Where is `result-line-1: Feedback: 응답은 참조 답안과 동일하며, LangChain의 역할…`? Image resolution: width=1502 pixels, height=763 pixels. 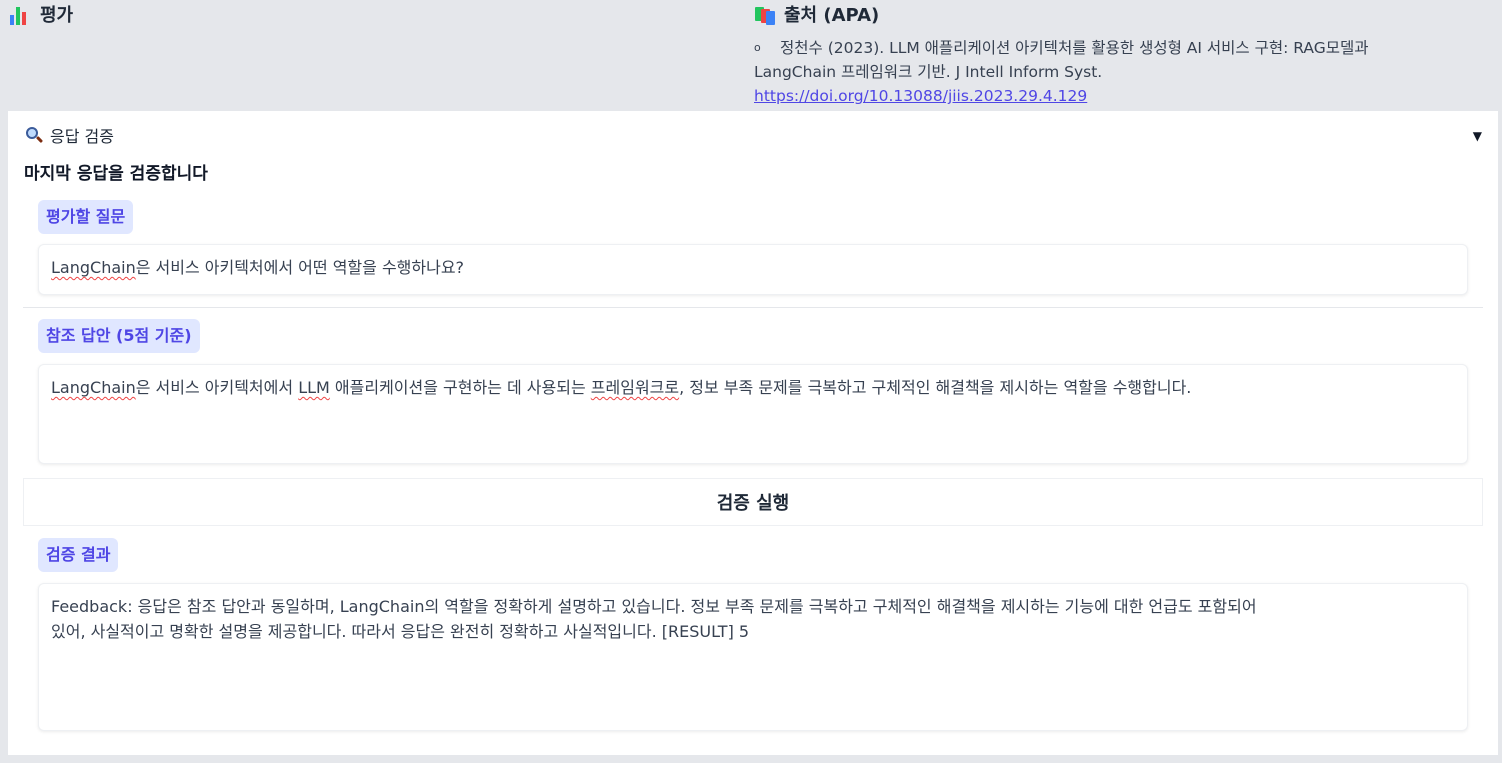
result-line-1: Feedback: 응답은 참조 답안과 동일하며, LangChain의 역할… is located at coordinates (654, 606).